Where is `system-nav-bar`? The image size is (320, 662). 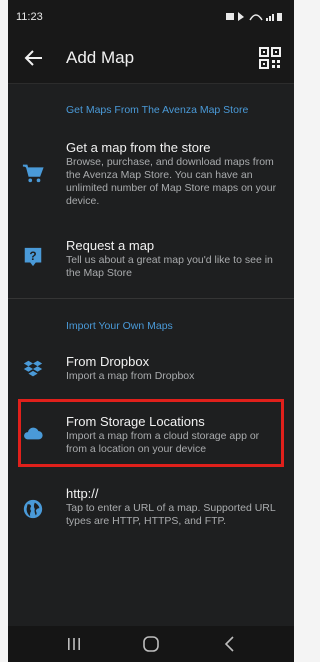
system-nav-bar is located at coordinates (151, 644).